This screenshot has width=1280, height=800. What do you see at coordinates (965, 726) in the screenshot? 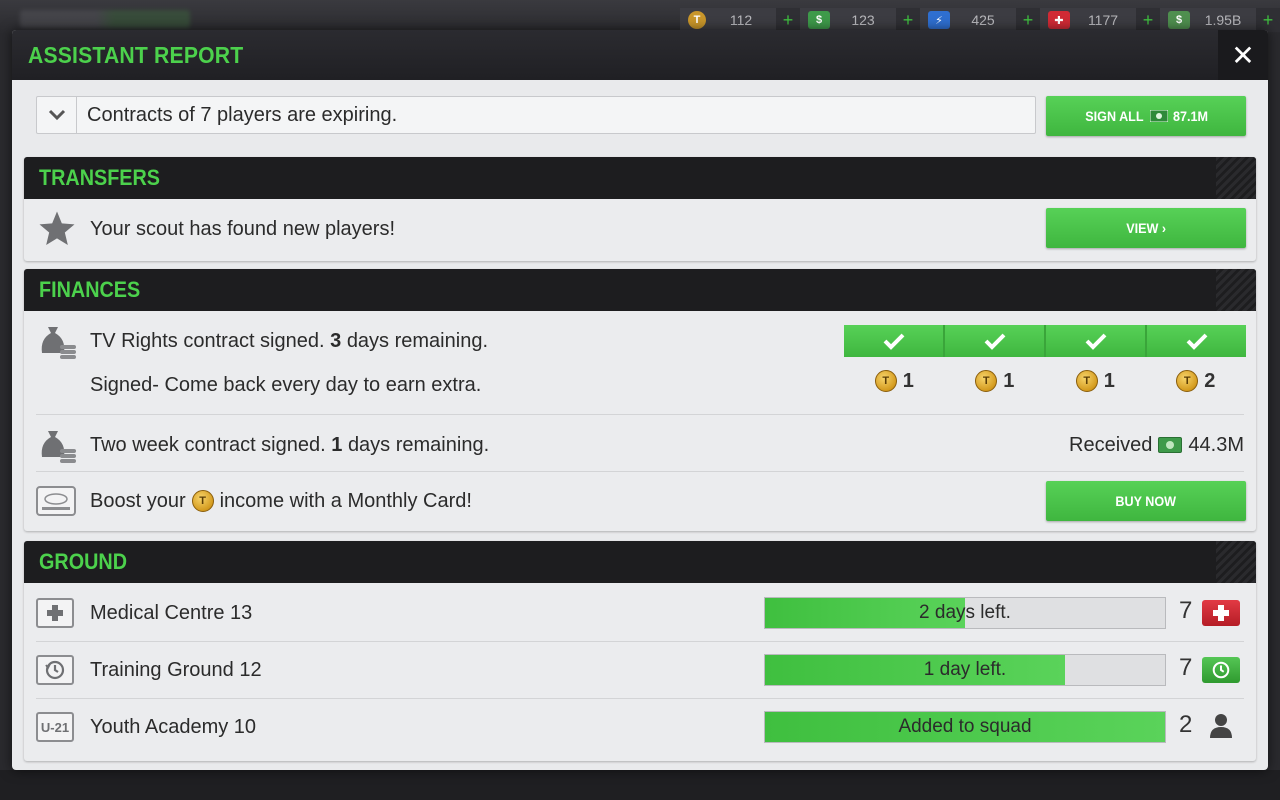
I see `progress-text: Added to squad` at bounding box center [965, 726].